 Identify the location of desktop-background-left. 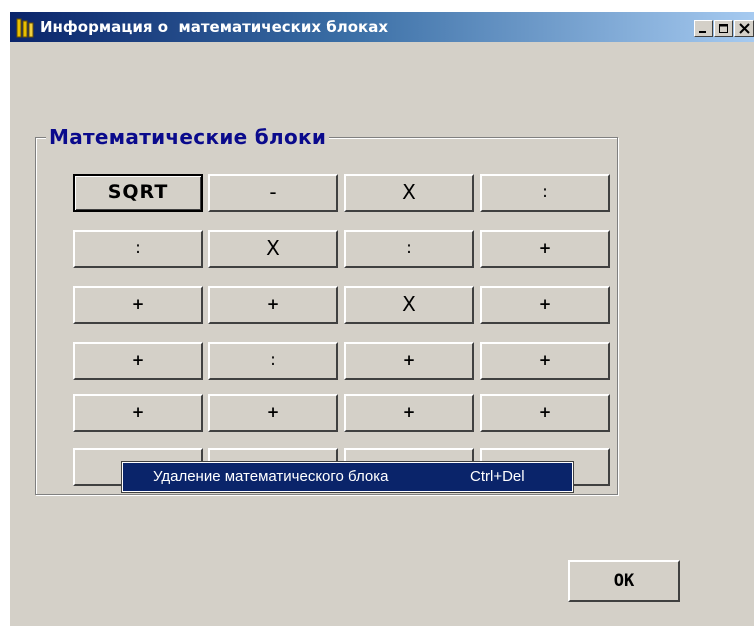
(5, 313).